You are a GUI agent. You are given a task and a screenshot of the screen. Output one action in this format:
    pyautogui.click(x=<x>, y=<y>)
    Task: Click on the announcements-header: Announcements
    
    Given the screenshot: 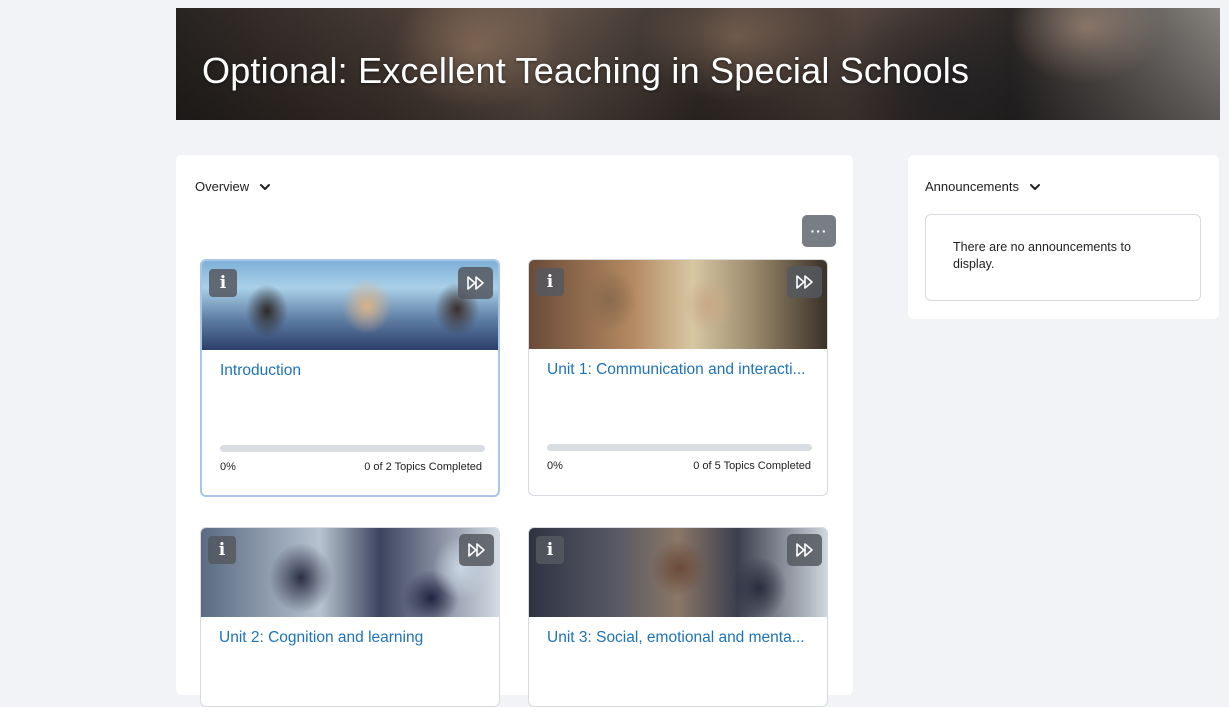 What is the action you would take?
    pyautogui.click(x=983, y=186)
    